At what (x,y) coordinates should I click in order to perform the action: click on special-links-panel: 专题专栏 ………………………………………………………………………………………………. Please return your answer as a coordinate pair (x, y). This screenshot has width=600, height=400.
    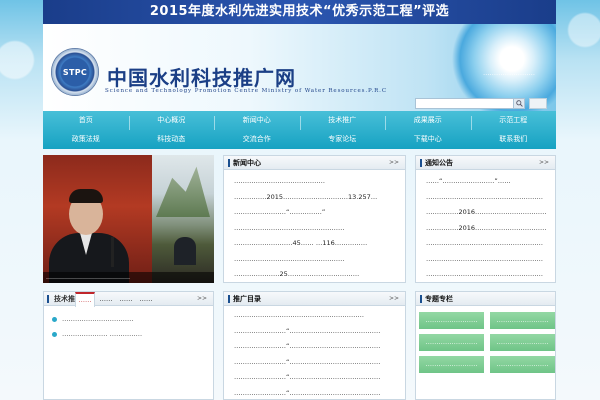
    Looking at the image, I should click on (485, 345).